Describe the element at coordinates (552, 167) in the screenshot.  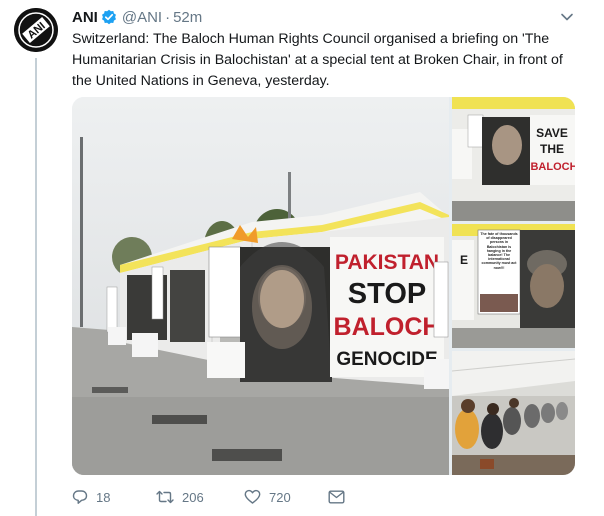
I see `thumb1-line-3: BALOCH` at that location.